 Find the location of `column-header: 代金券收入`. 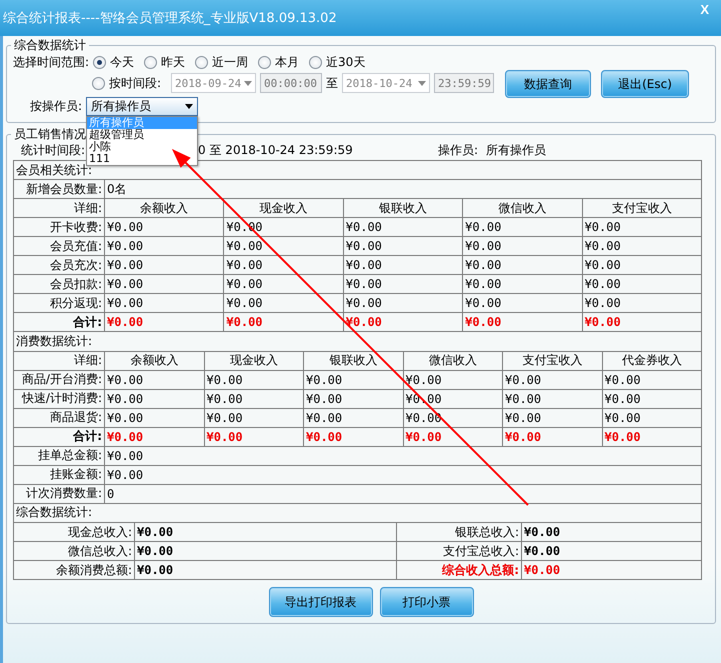

column-header: 代金券收入 is located at coordinates (652, 360).